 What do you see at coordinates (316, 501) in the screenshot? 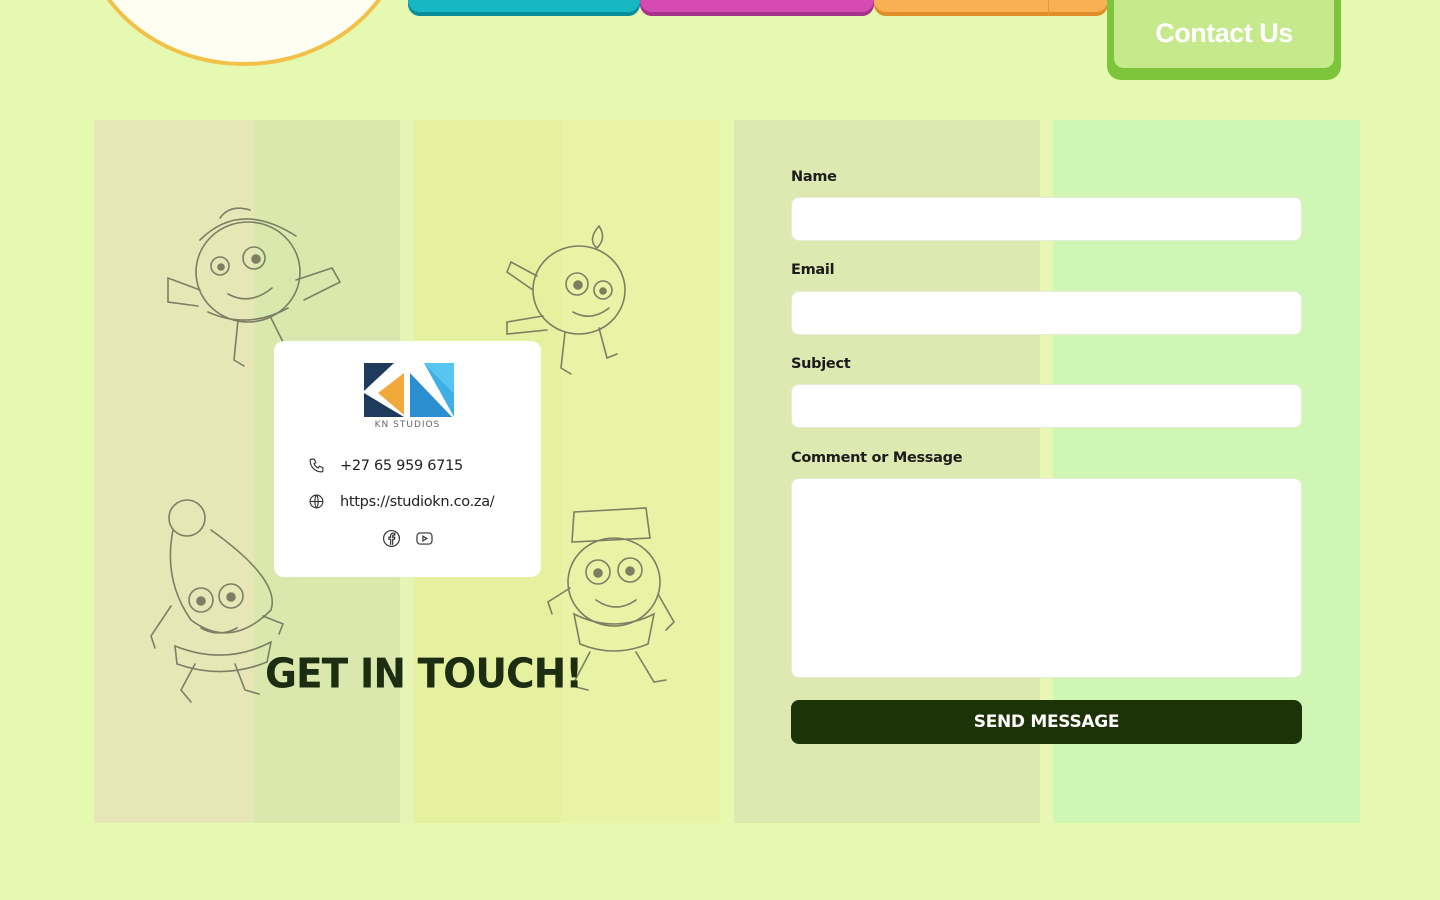
I see `globe-icon` at bounding box center [316, 501].